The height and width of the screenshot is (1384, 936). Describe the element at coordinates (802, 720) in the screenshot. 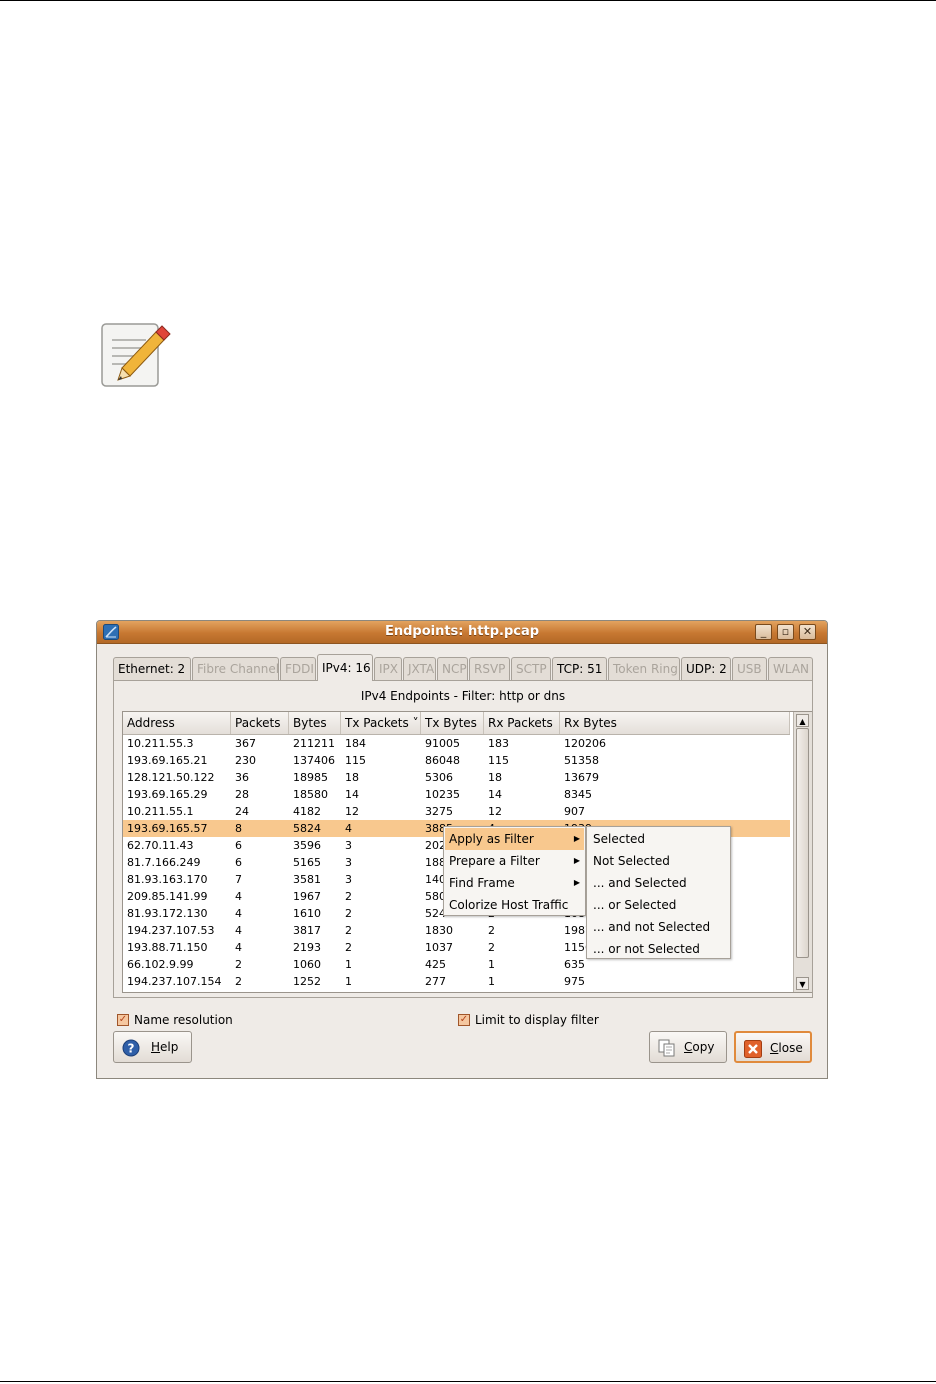

I see `scroll-up-arrow-icon: ▲` at that location.